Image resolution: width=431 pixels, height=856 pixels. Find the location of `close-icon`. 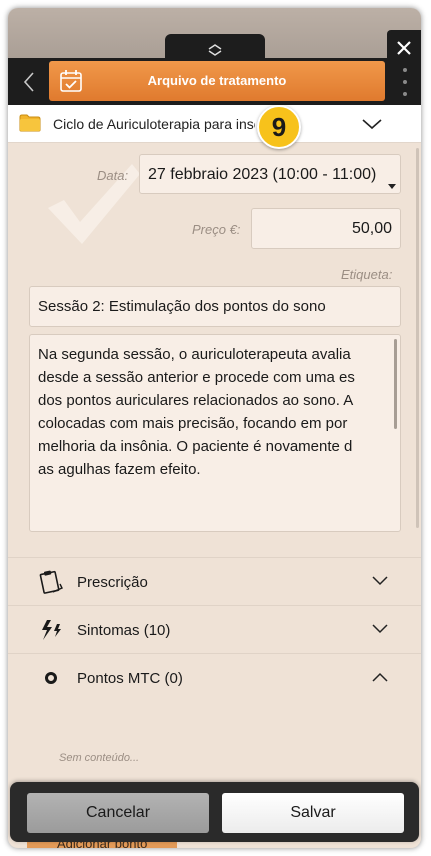

close-icon is located at coordinates (404, 48).